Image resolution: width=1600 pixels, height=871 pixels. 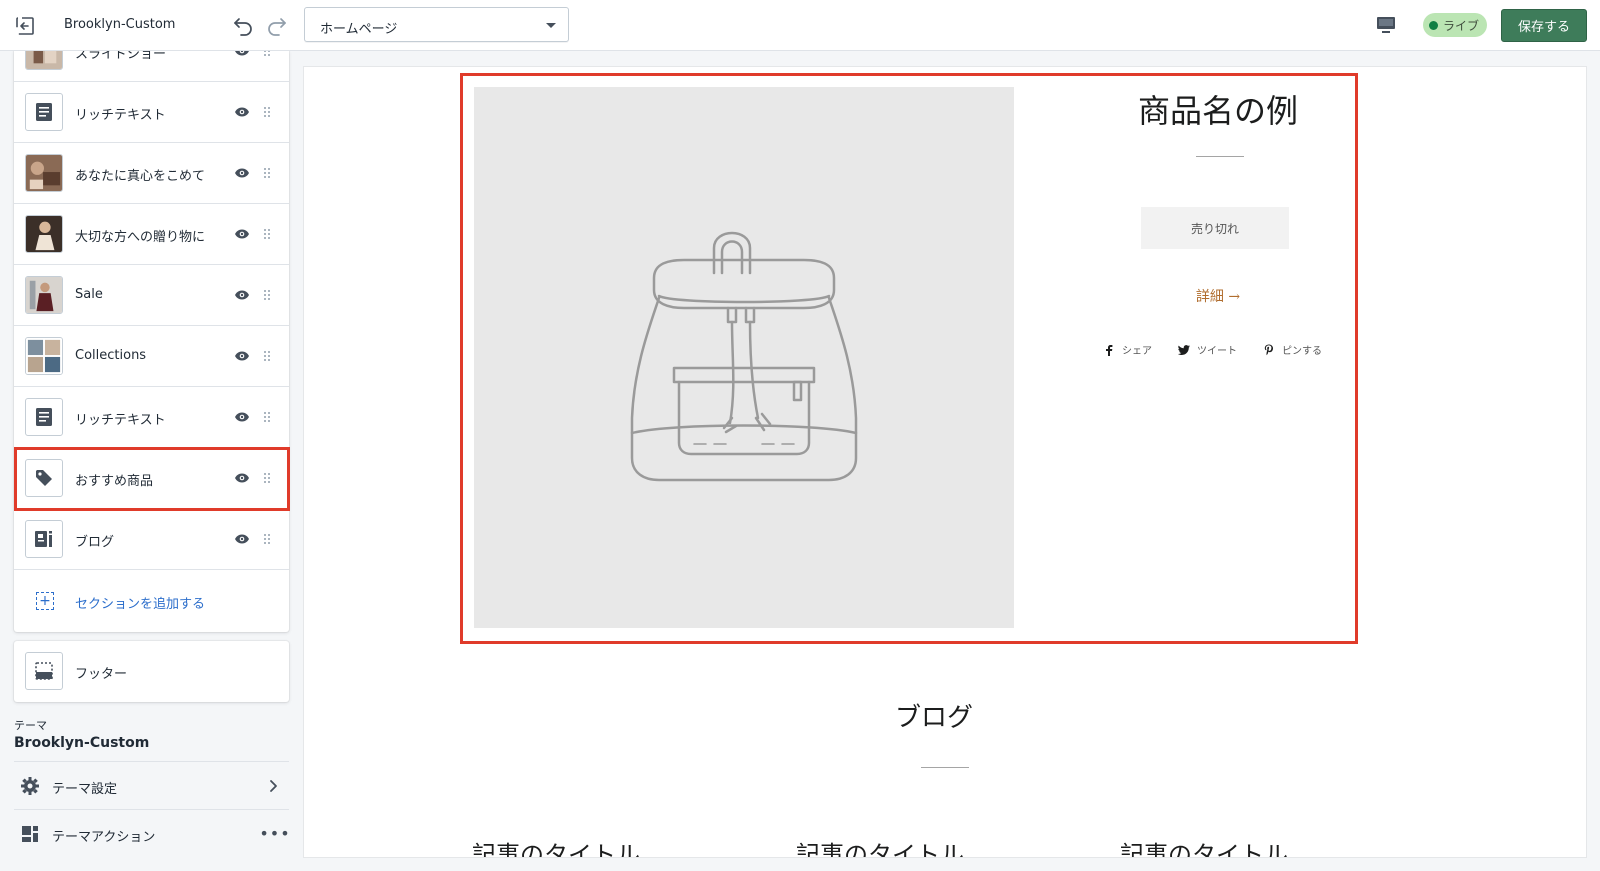 What do you see at coordinates (140, 604) in the screenshot?
I see `add-section-label: セクションを追加する` at bounding box center [140, 604].